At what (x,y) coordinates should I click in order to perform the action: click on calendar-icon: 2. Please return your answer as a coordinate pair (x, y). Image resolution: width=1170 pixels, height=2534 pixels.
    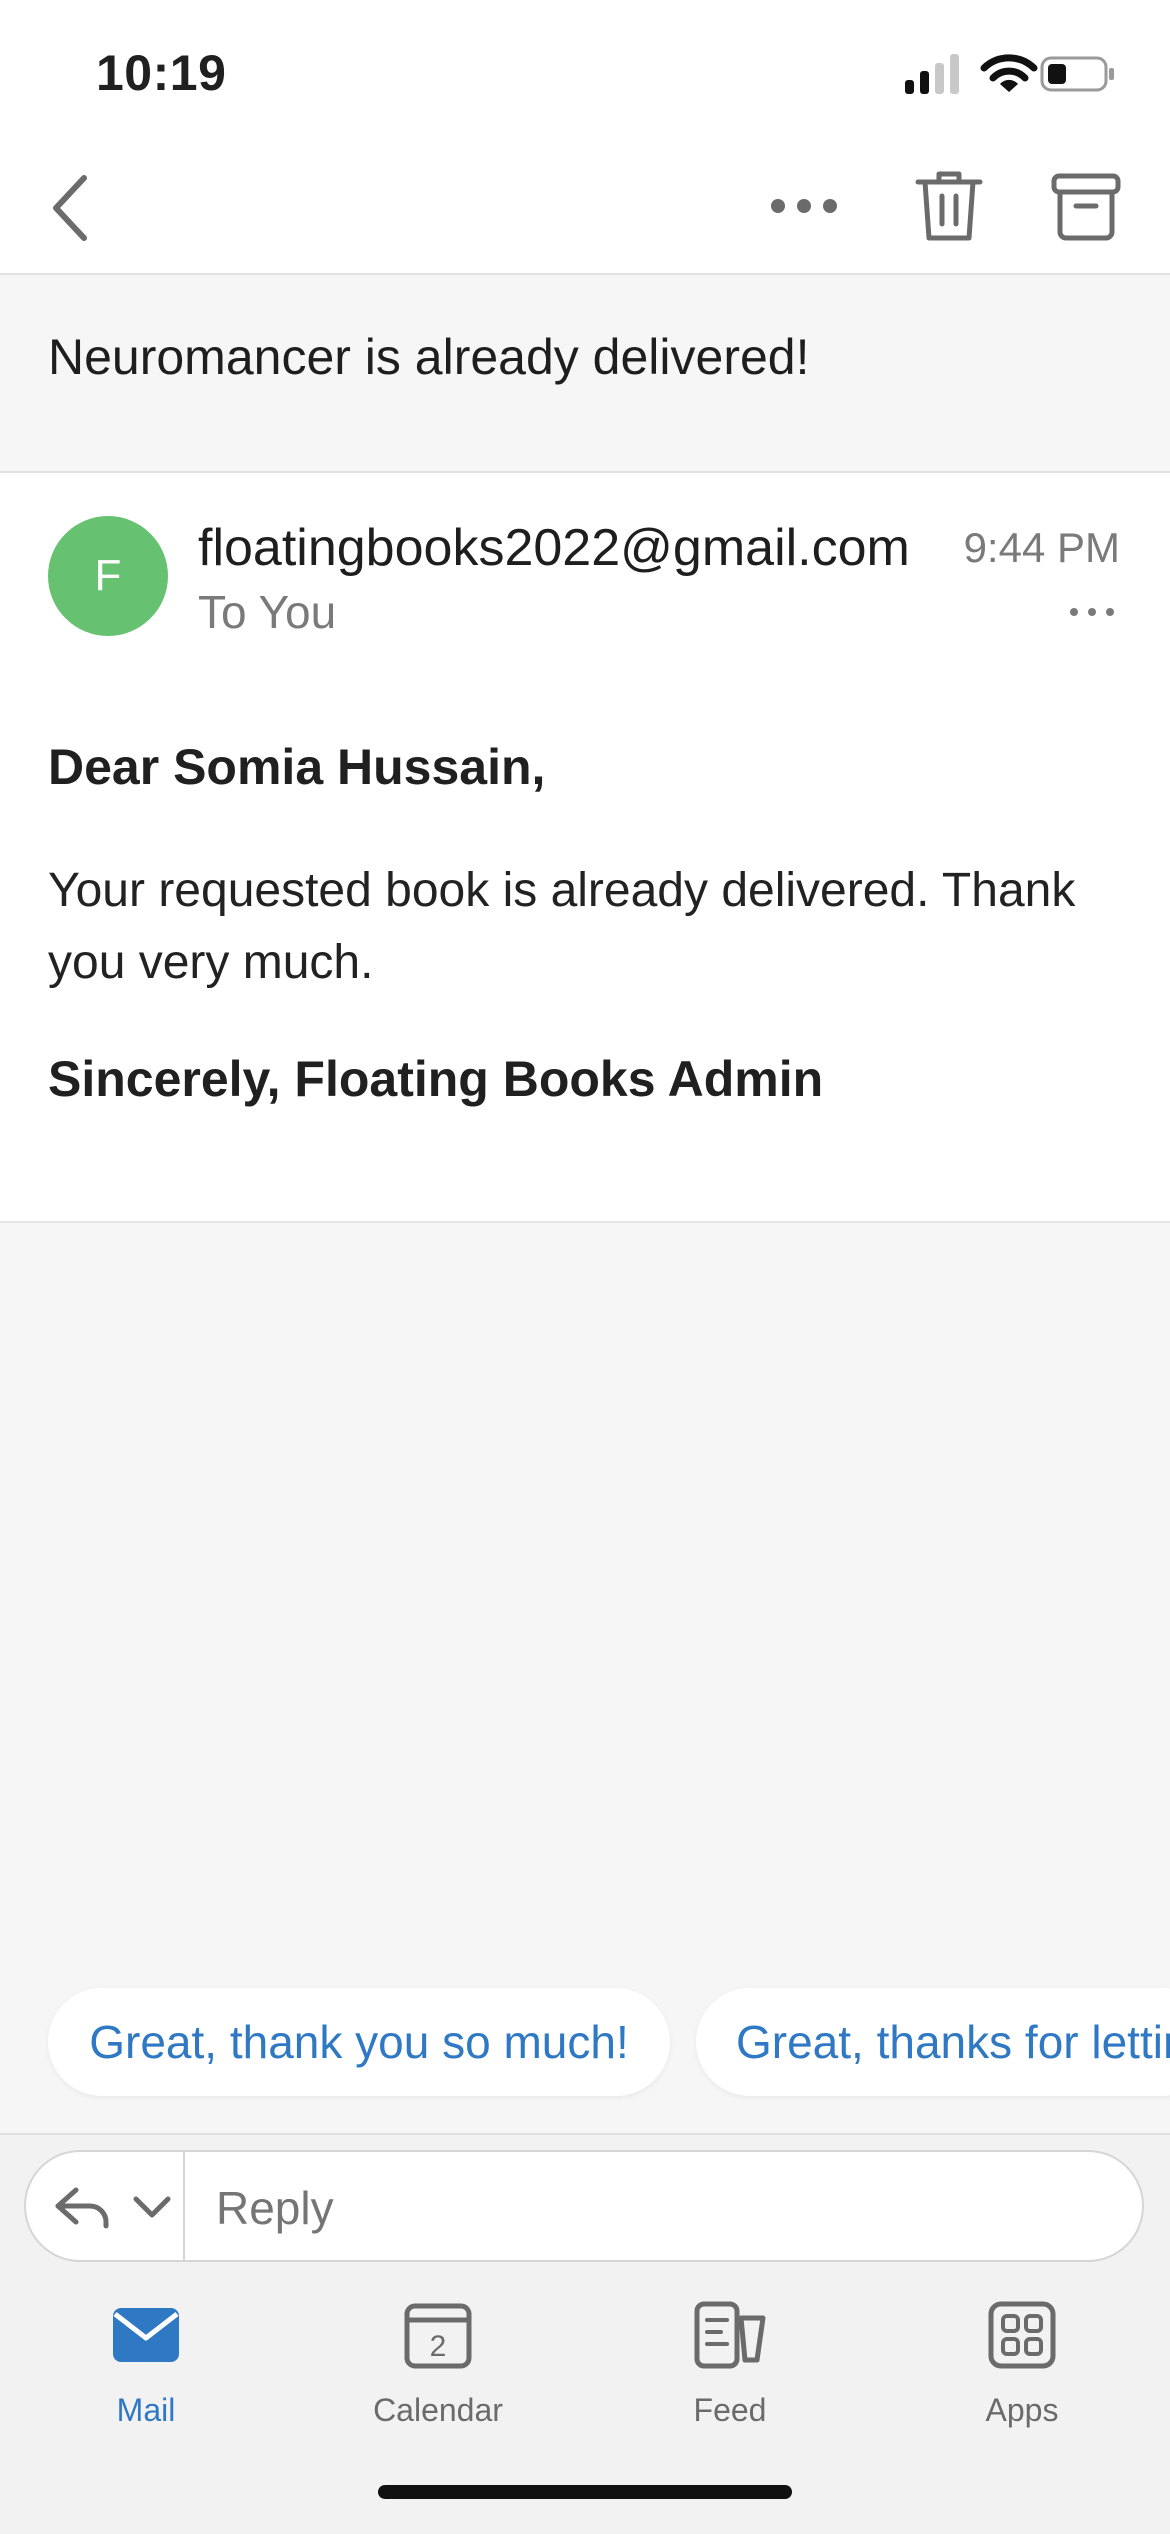
    Looking at the image, I should click on (438, 2336).